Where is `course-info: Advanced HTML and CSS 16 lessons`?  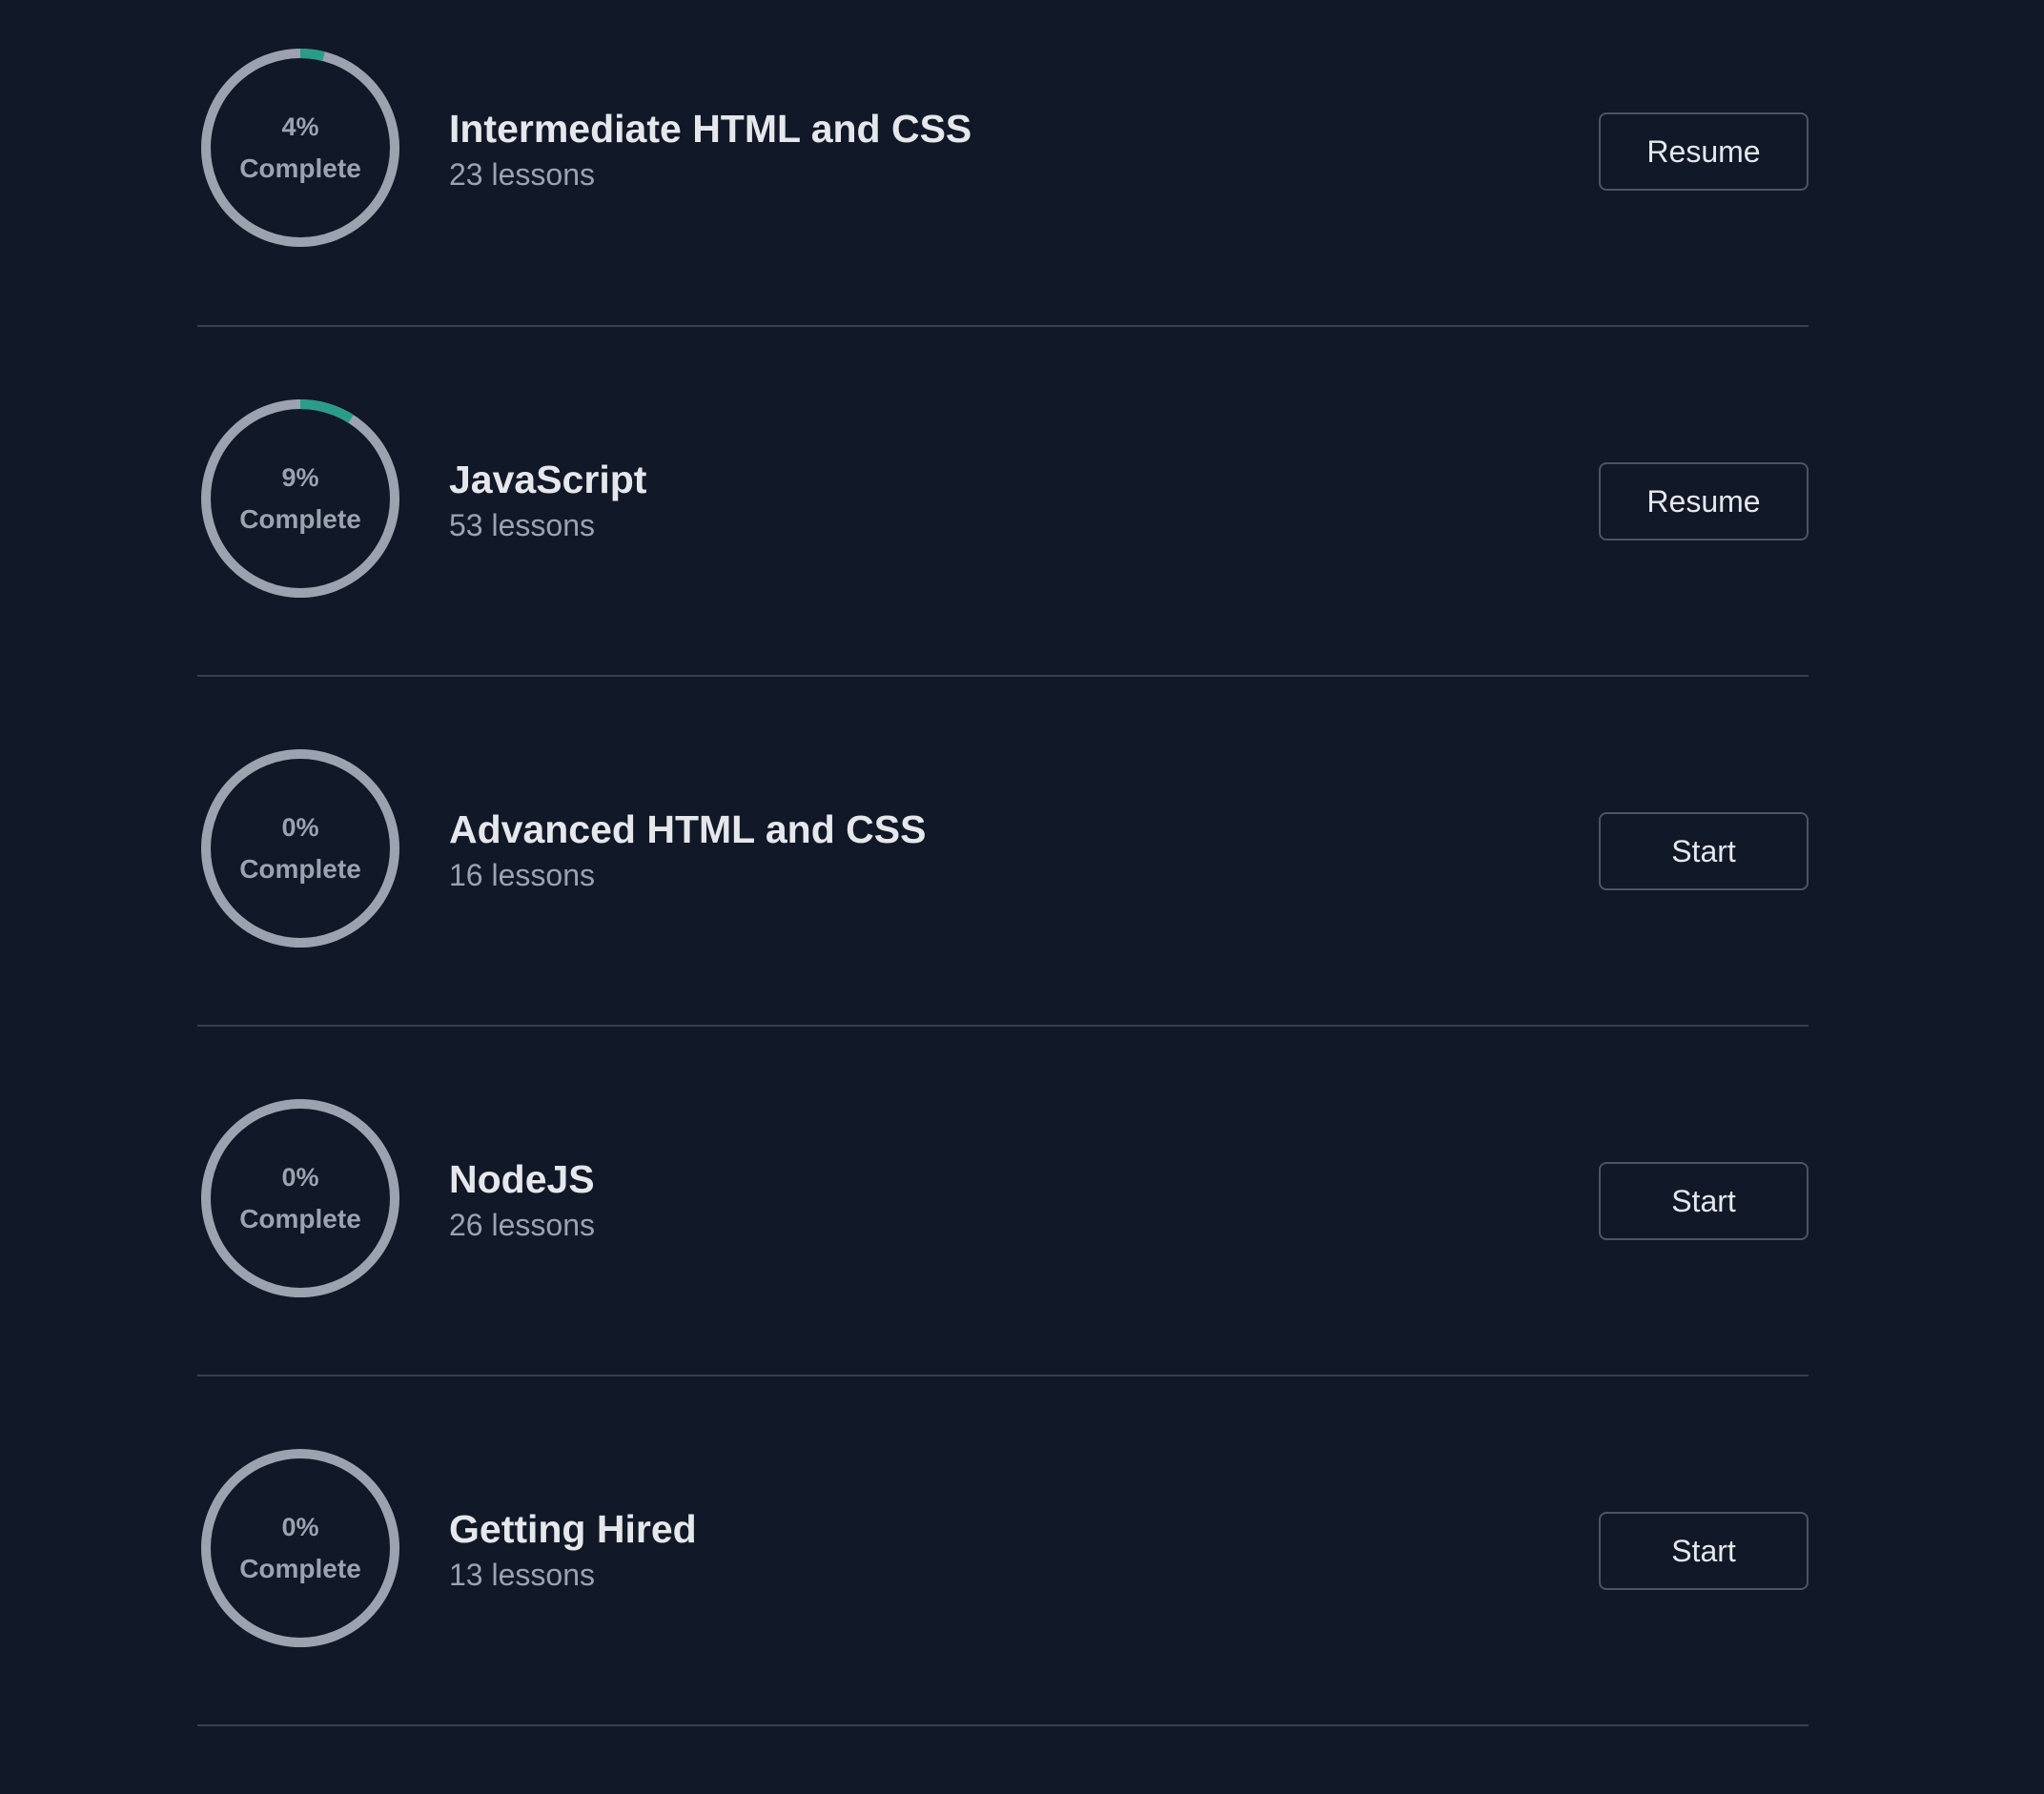 course-info: Advanced HTML and CSS 16 lessons is located at coordinates (687, 849).